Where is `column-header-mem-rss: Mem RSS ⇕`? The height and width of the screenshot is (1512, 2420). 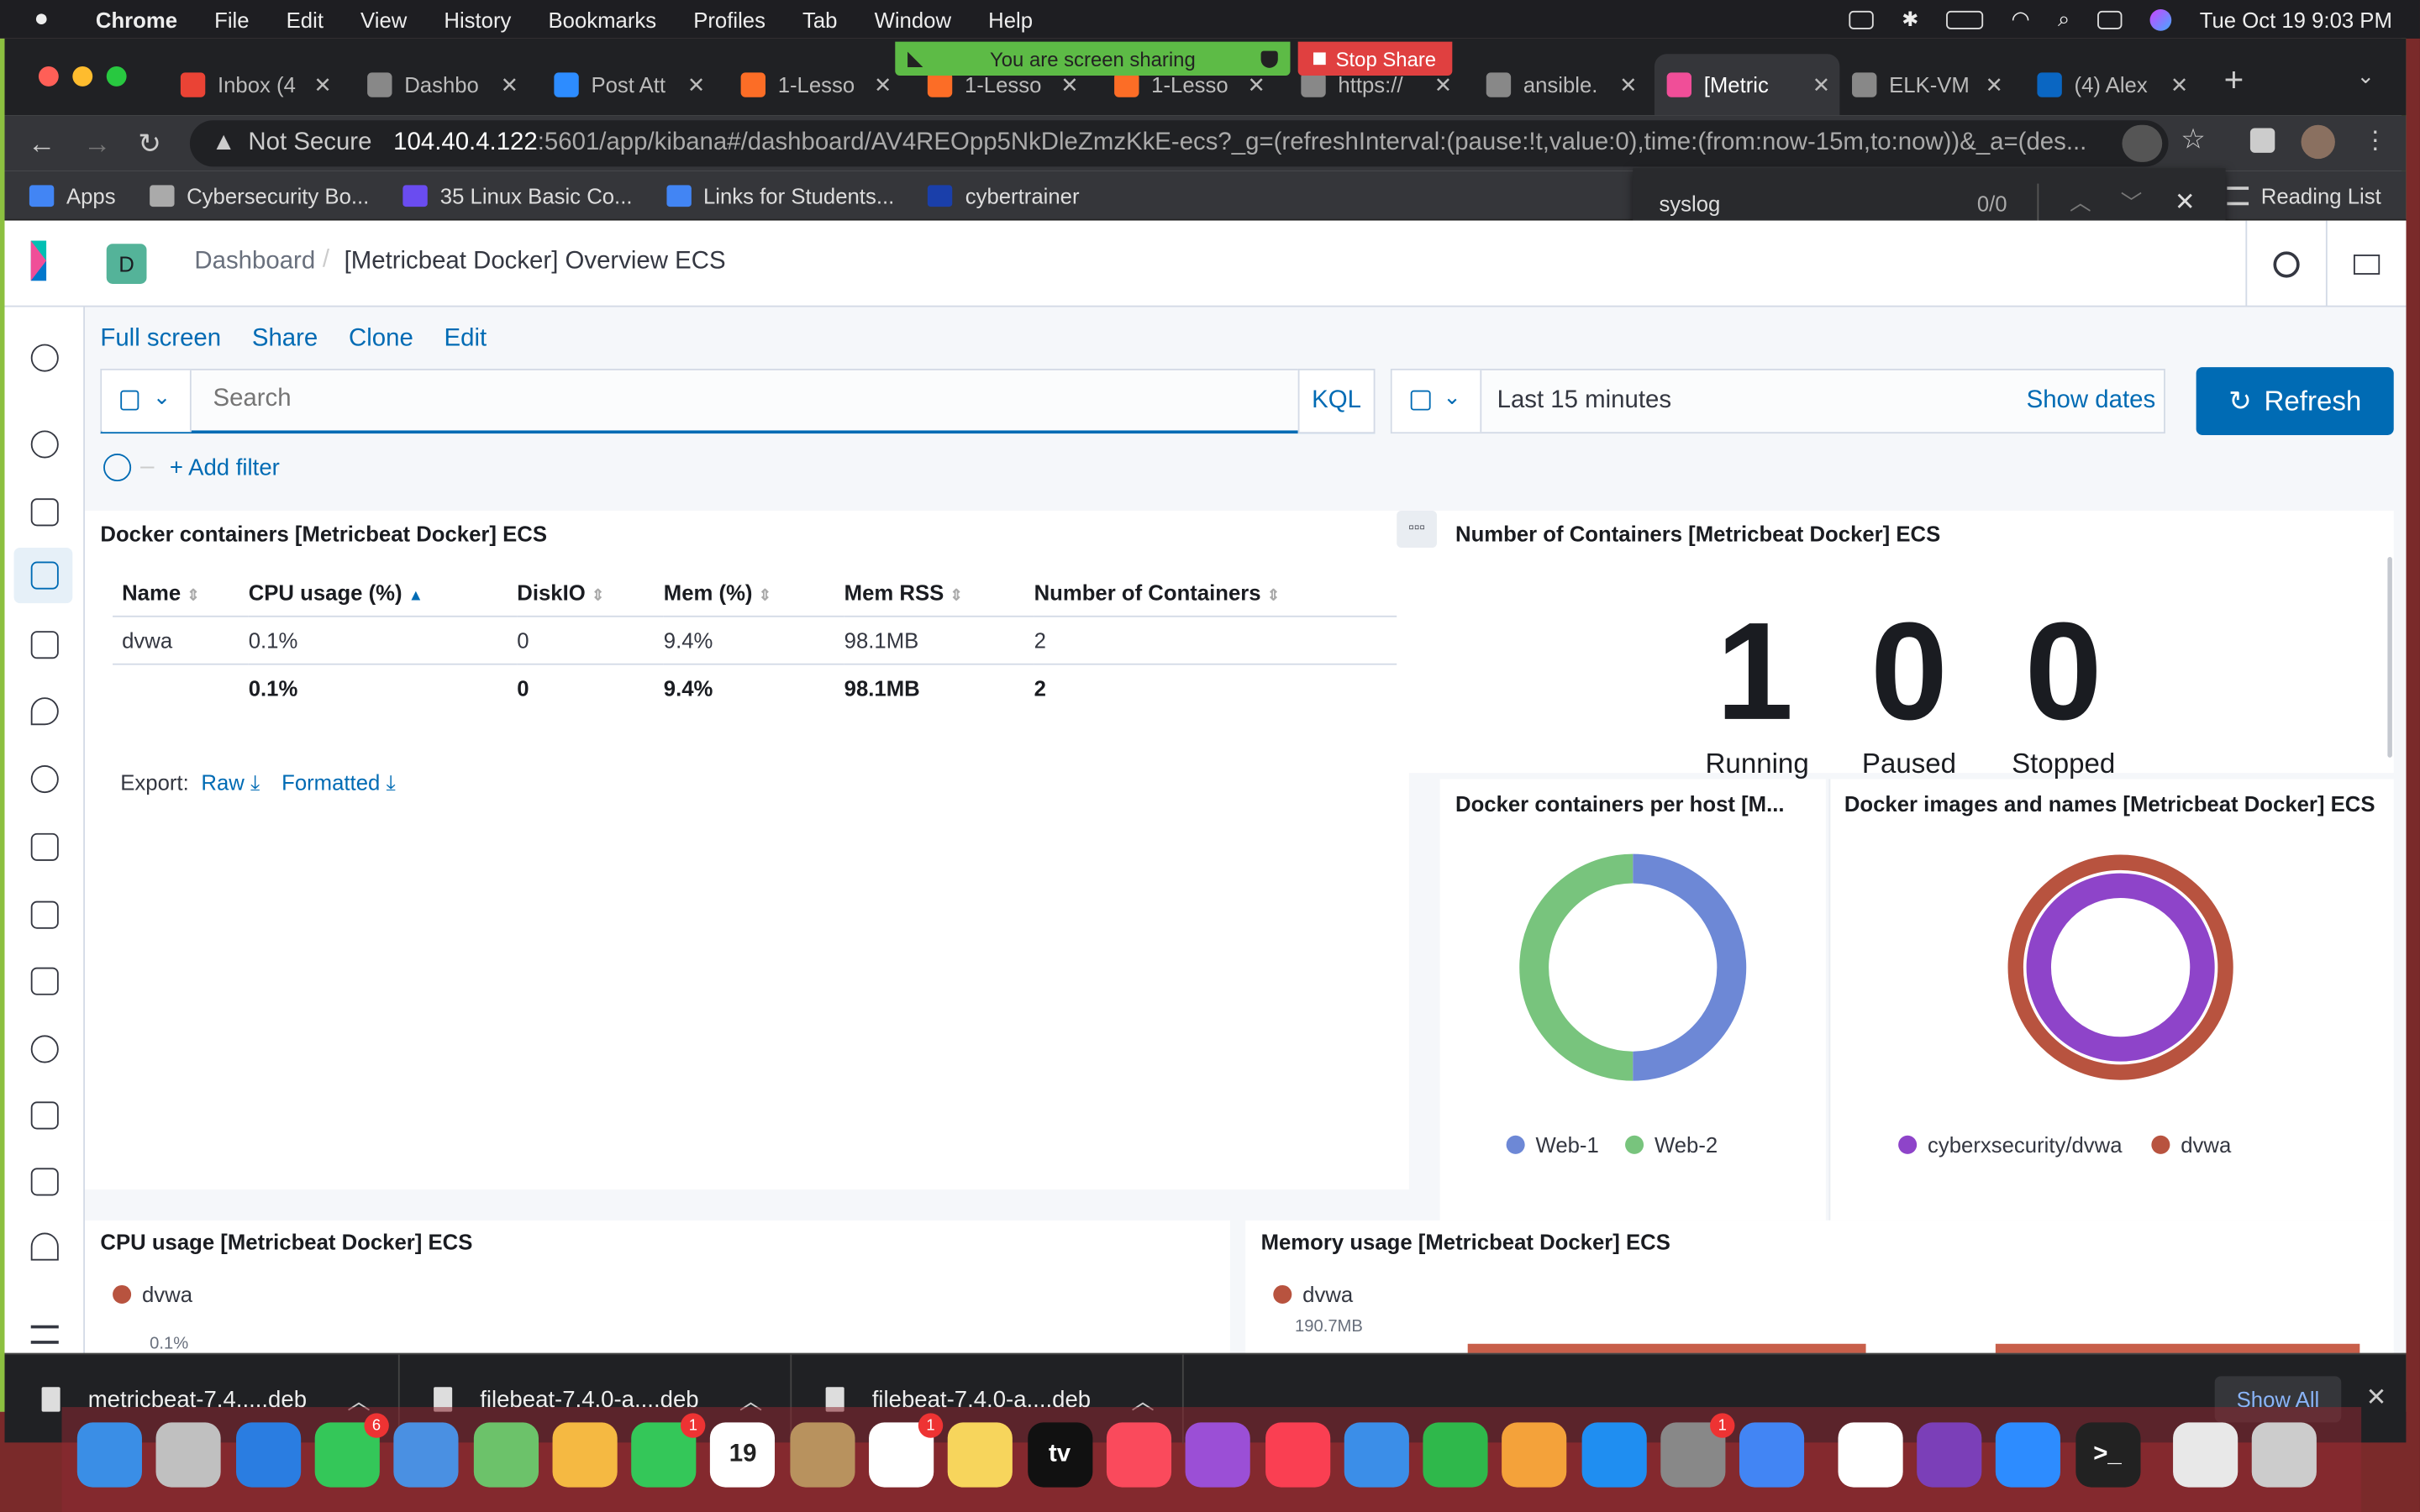 column-header-mem-rss: Mem RSS ⇕ is located at coordinates (939, 593).